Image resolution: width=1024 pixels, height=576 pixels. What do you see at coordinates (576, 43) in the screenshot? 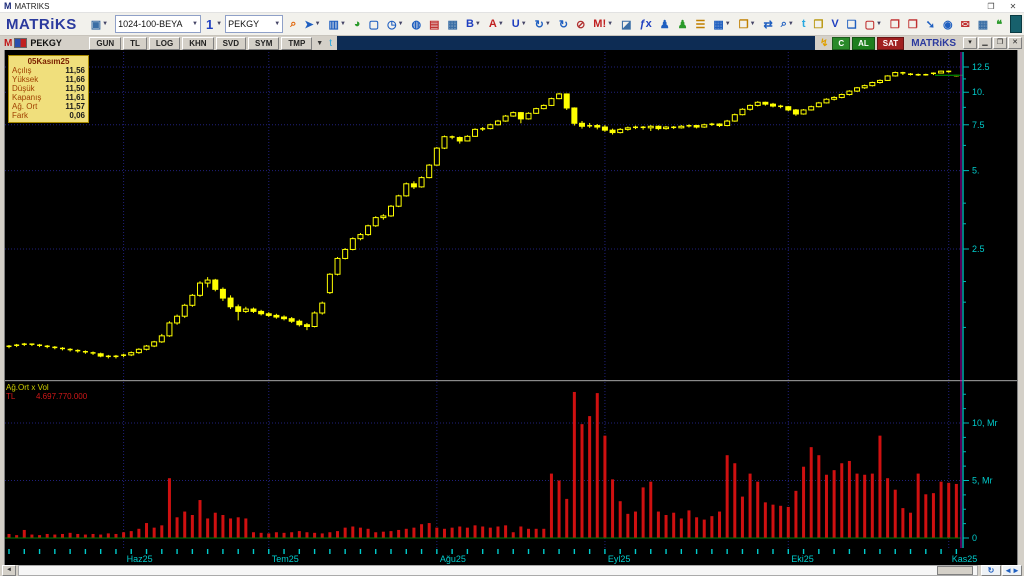
I see `titlebar-filler` at bounding box center [576, 43].